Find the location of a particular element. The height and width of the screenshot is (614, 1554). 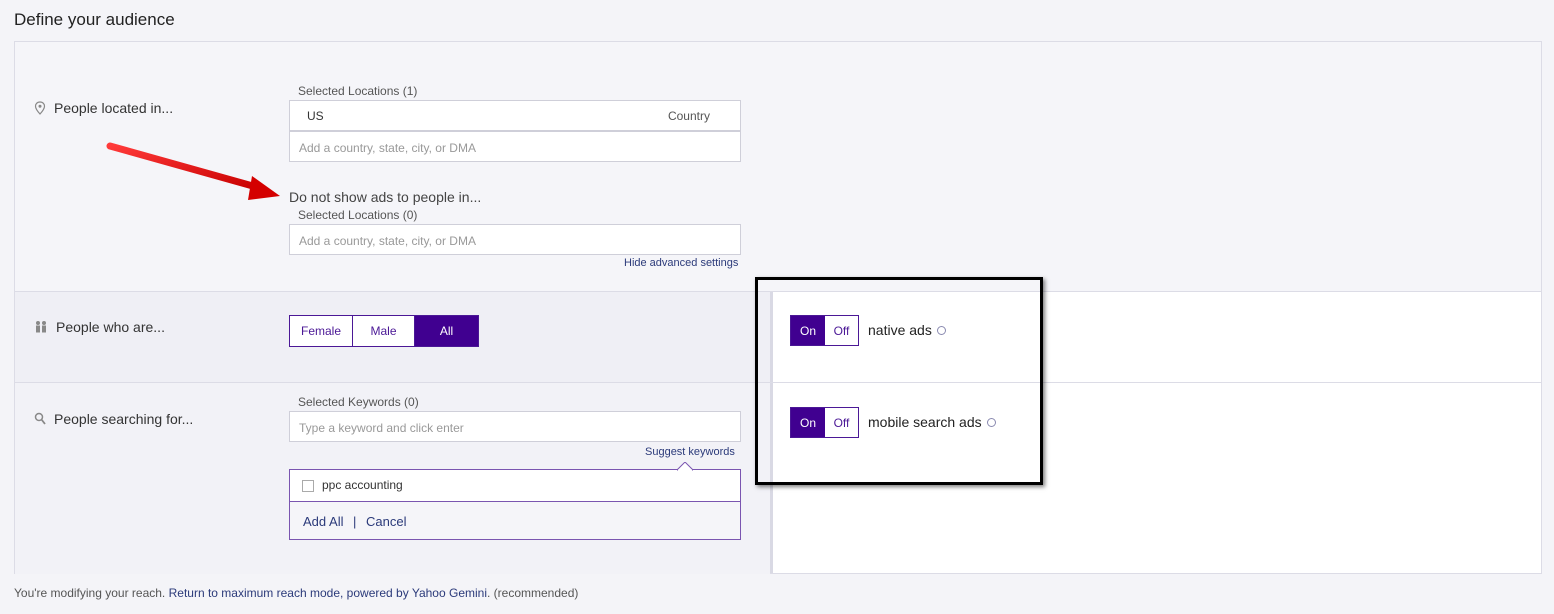

popover-caret-icon is located at coordinates (685, 466).